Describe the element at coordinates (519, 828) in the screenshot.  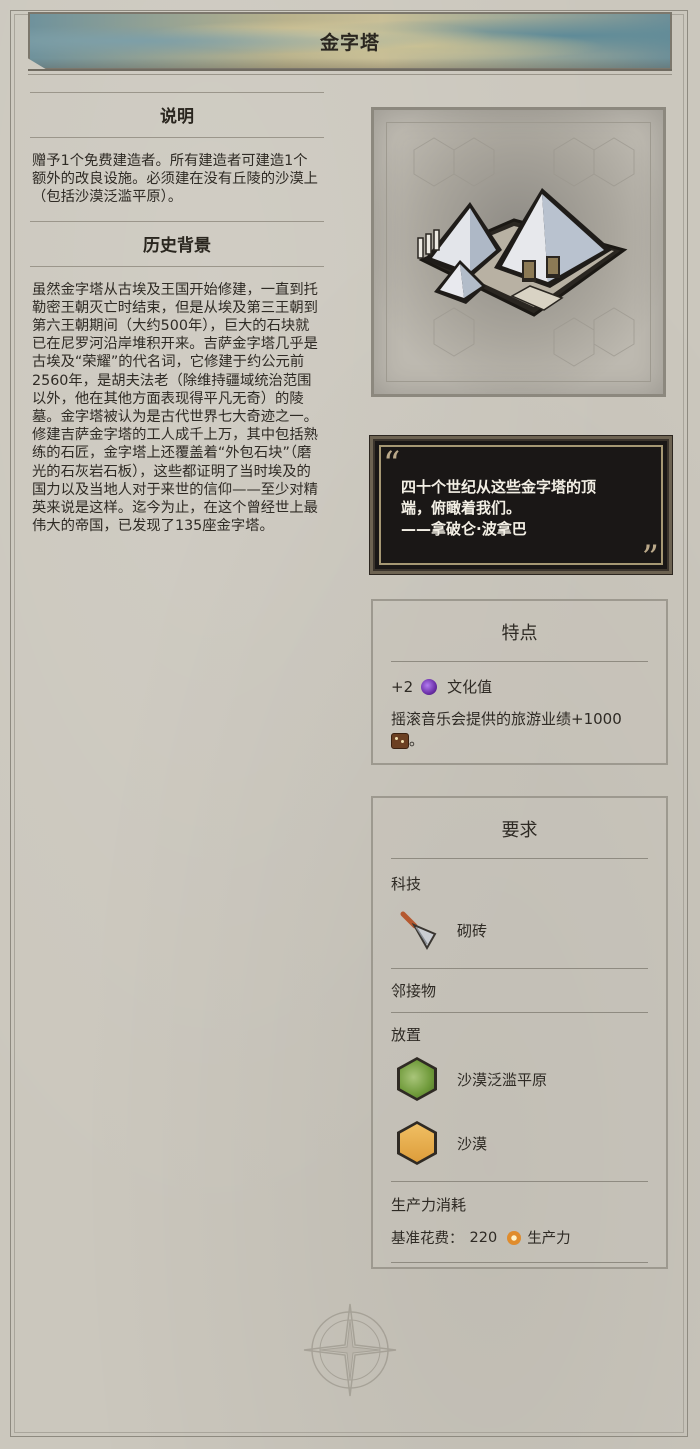
I see `requirements-title: 要求` at that location.